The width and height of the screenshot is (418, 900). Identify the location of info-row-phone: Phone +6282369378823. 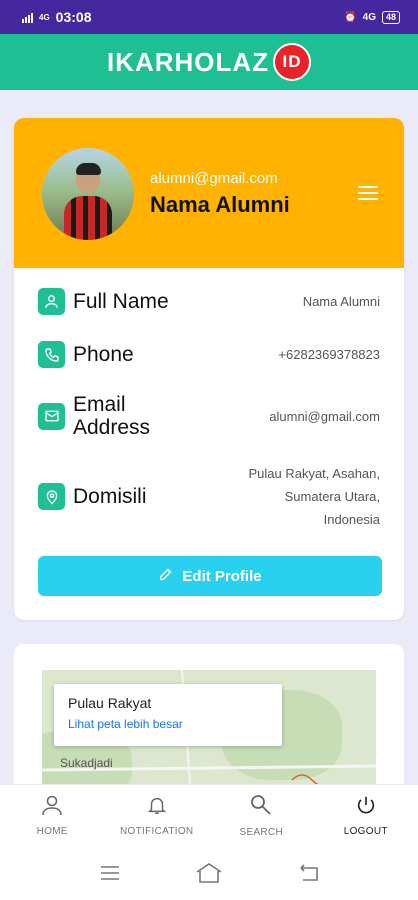
(209, 354).